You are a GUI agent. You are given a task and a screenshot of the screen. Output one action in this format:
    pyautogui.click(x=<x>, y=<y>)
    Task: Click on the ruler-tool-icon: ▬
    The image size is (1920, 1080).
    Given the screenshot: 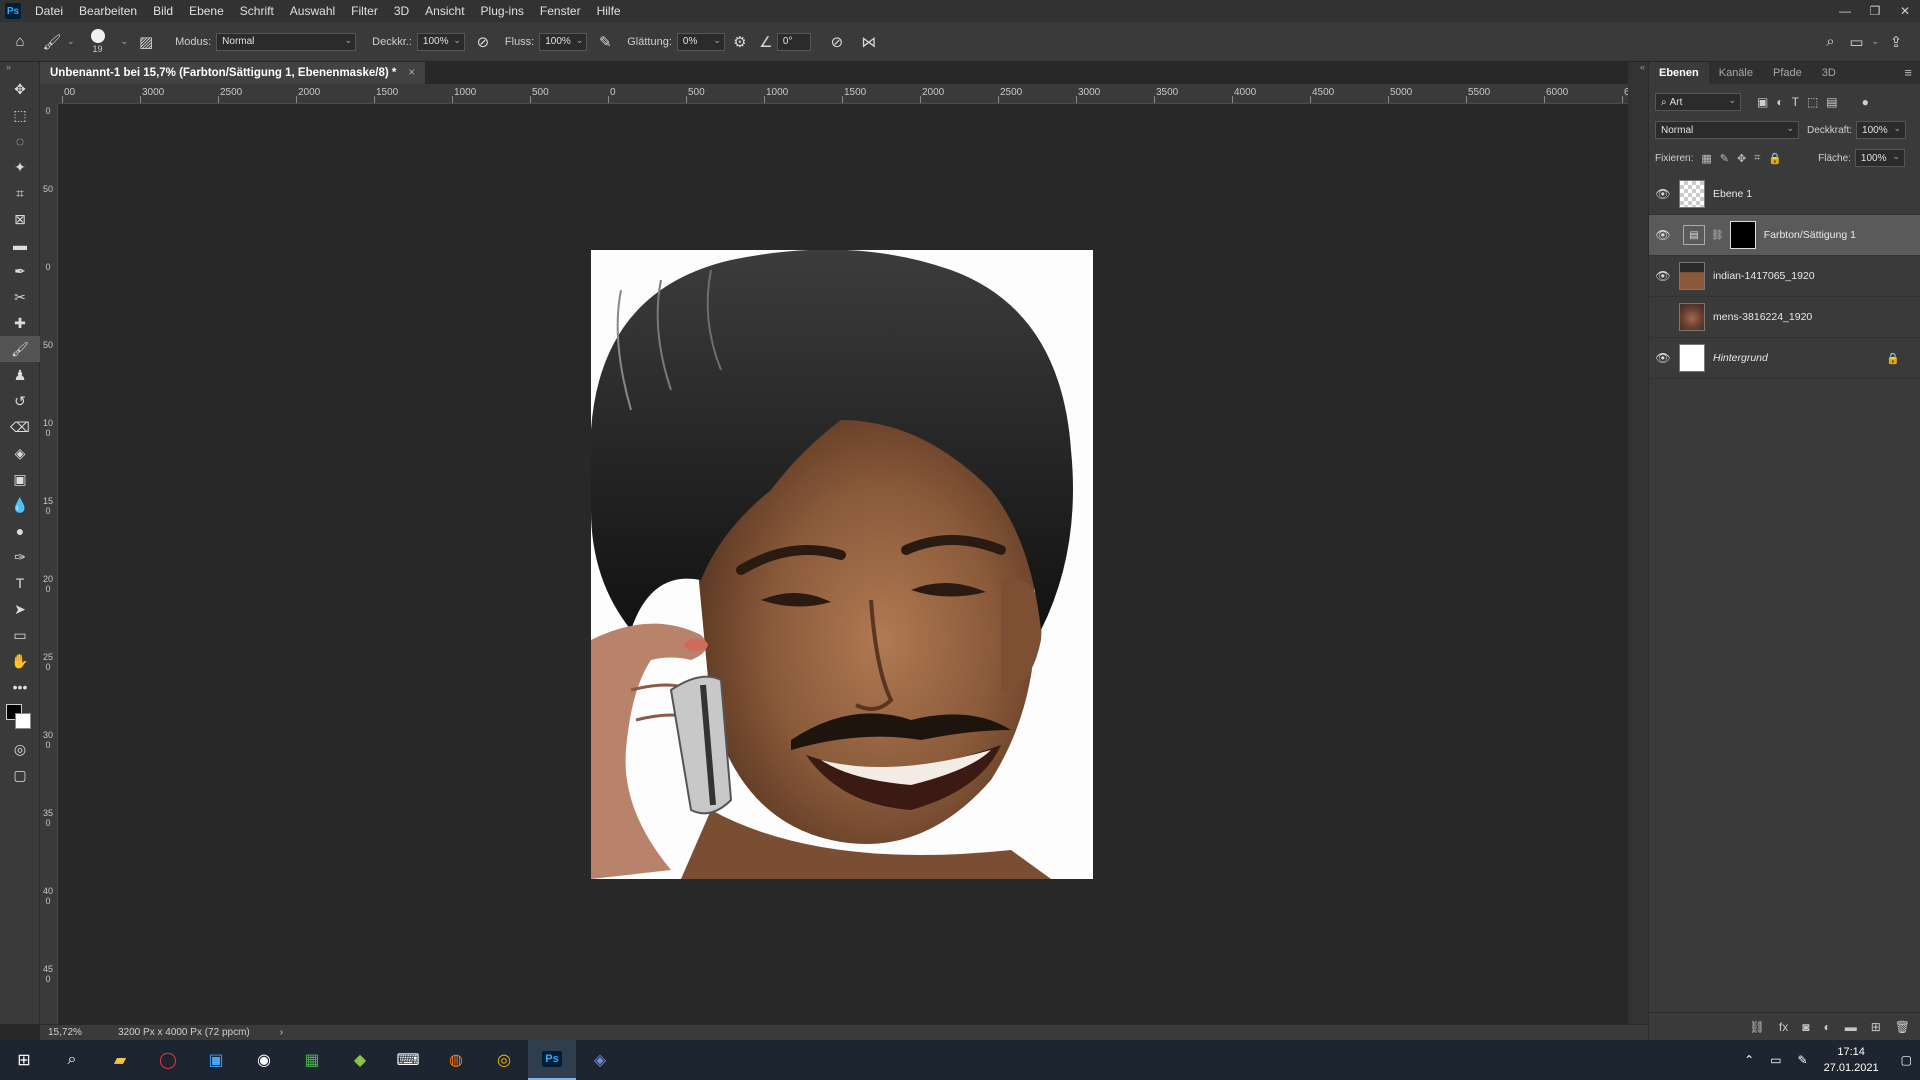 What is the action you would take?
    pyautogui.click(x=20, y=245)
    